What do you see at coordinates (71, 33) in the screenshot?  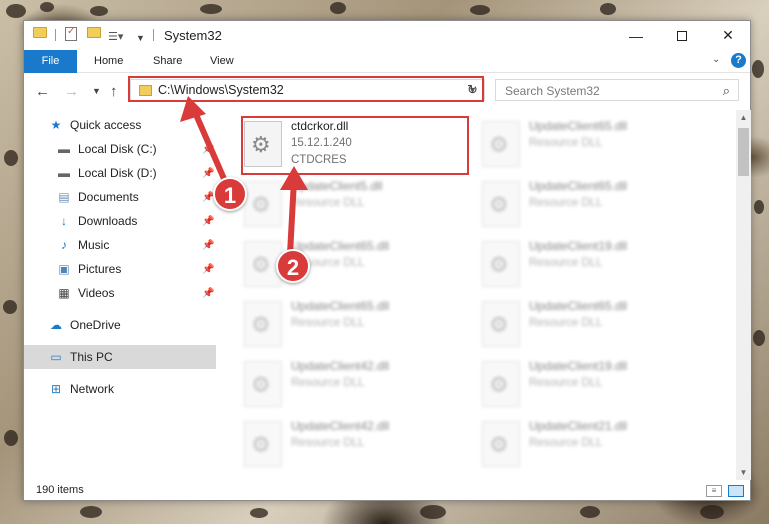 I see `properties-icon` at bounding box center [71, 33].